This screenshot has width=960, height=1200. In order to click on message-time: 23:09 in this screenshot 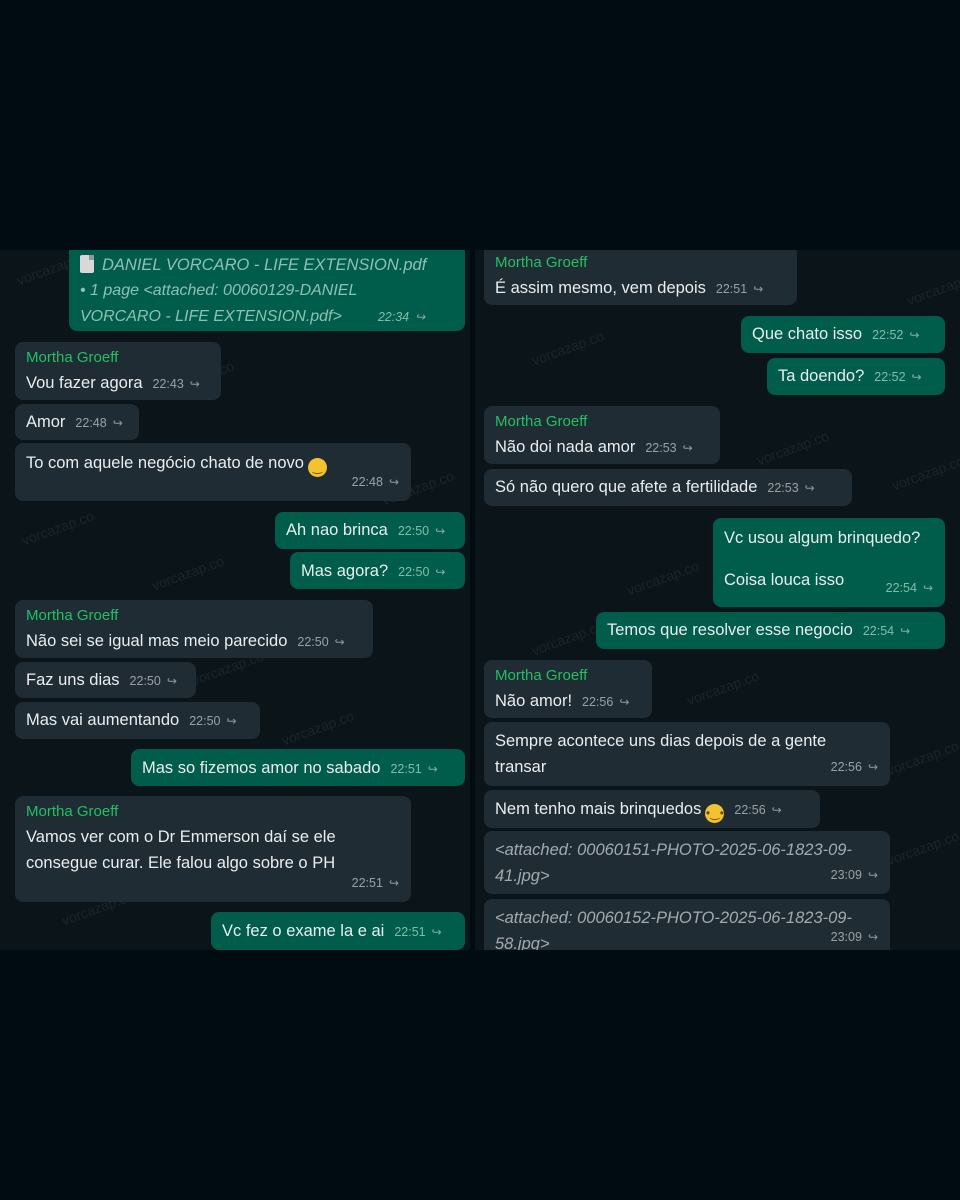, I will do `click(846, 875)`.